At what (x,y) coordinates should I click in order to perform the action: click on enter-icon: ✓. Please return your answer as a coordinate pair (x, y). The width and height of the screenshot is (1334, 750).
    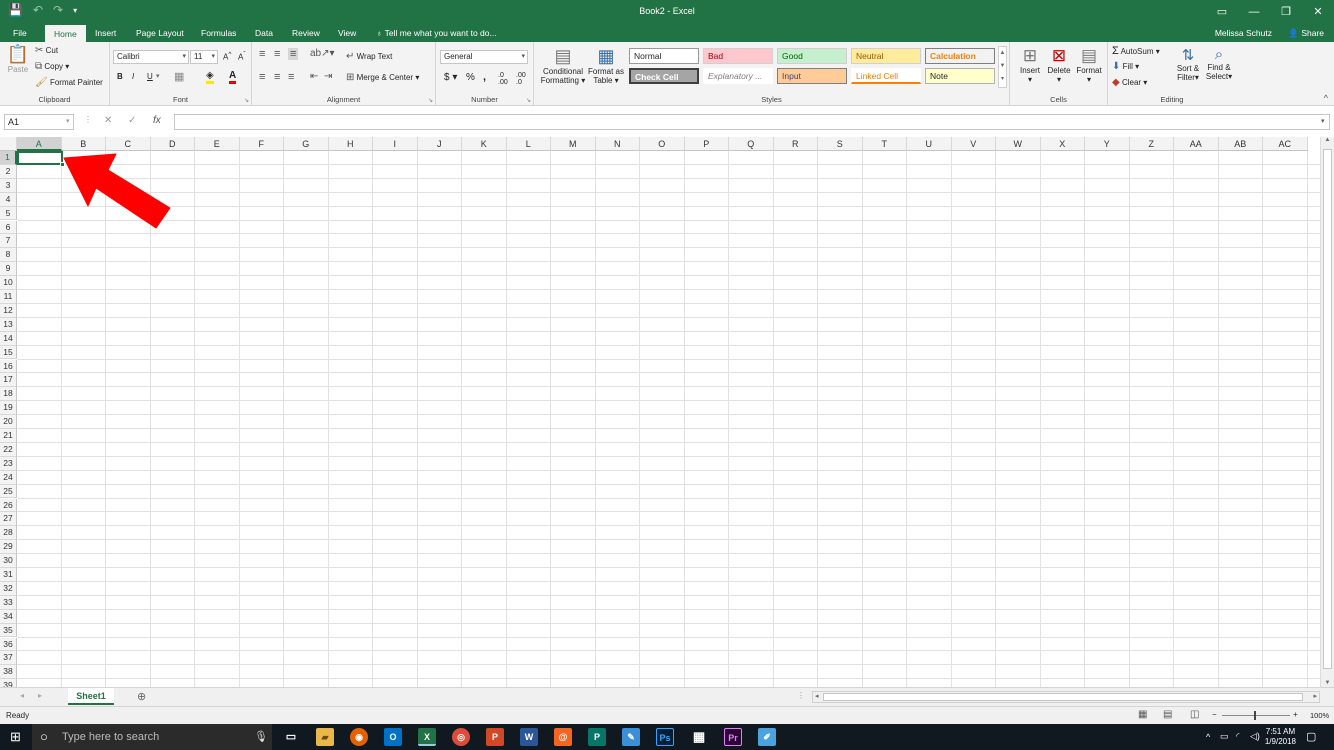
    Looking at the image, I should click on (132, 120).